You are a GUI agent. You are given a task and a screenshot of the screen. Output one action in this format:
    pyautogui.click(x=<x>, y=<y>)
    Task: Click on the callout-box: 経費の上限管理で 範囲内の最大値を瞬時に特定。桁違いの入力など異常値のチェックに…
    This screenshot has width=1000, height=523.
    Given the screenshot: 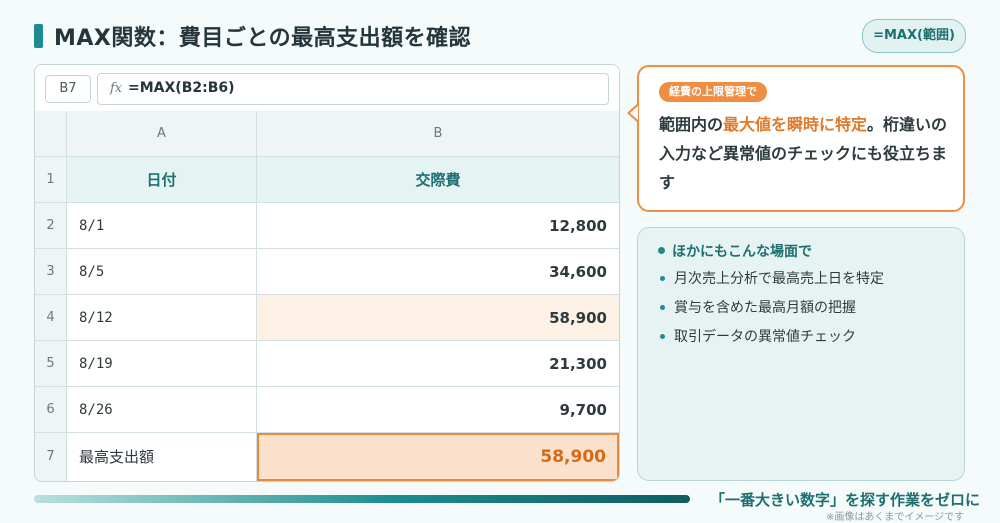 What is the action you would take?
    pyautogui.click(x=801, y=138)
    